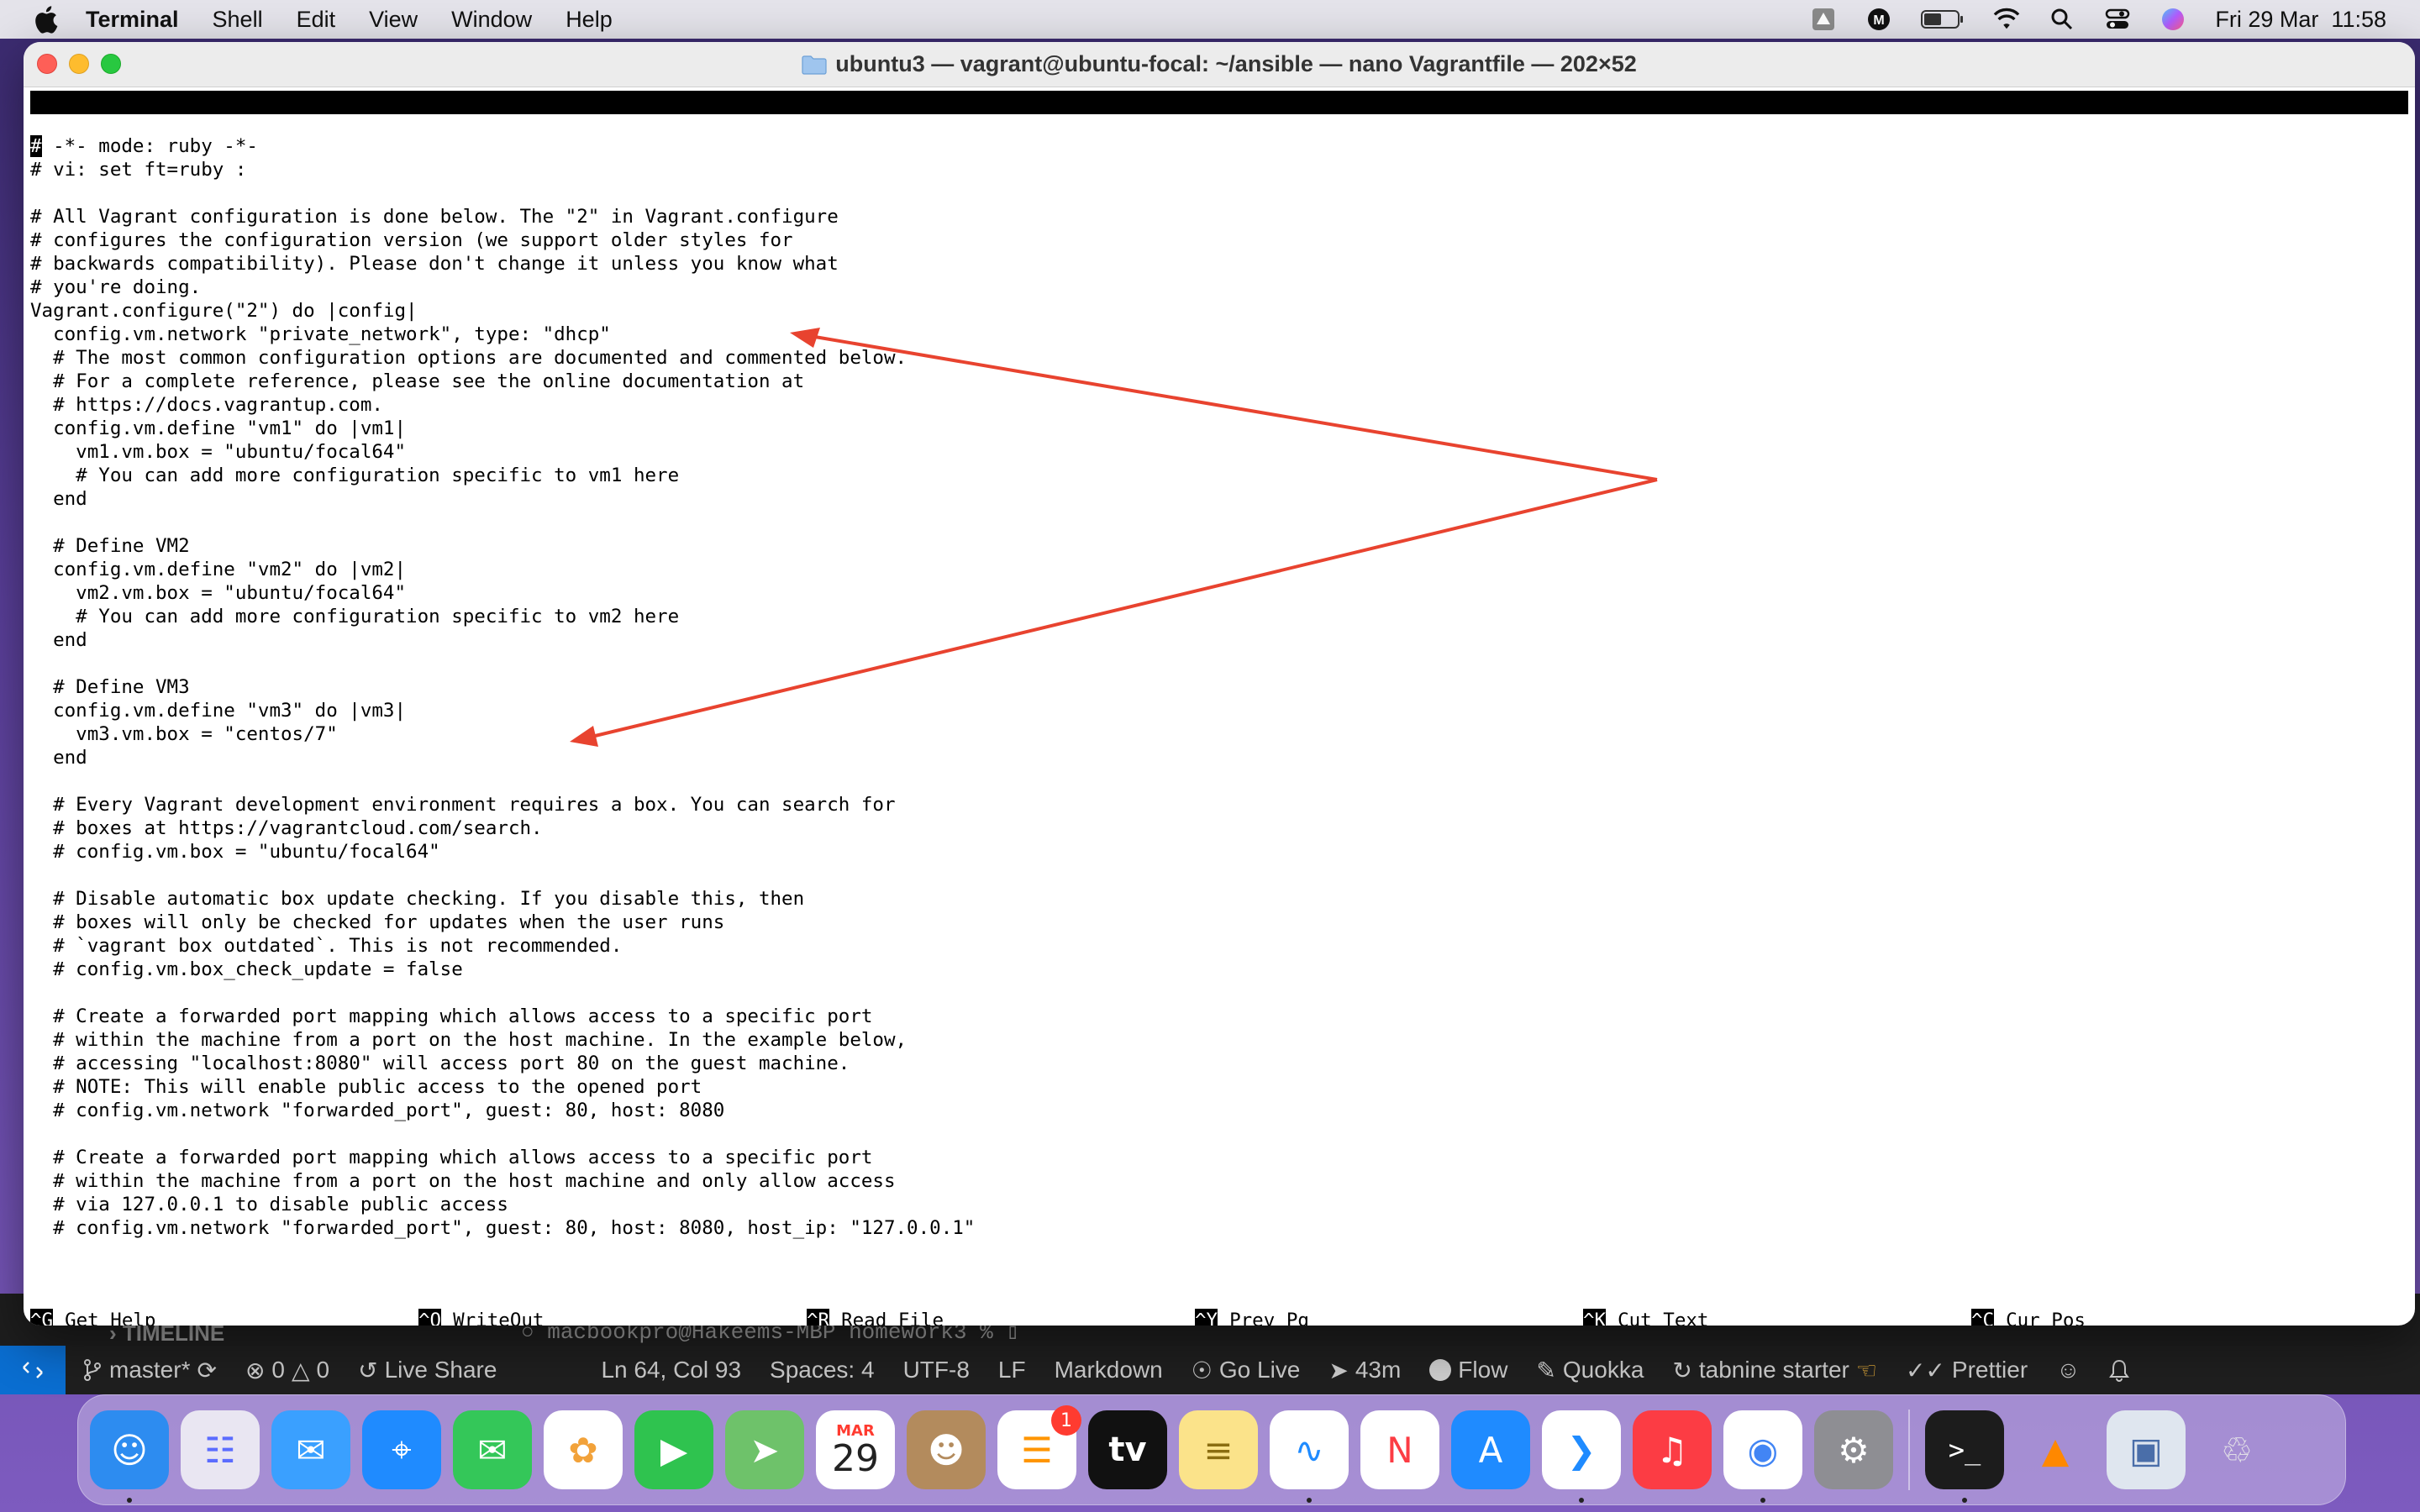  What do you see at coordinates (2236, 1449) in the screenshot?
I see `trash-icon: ♲` at bounding box center [2236, 1449].